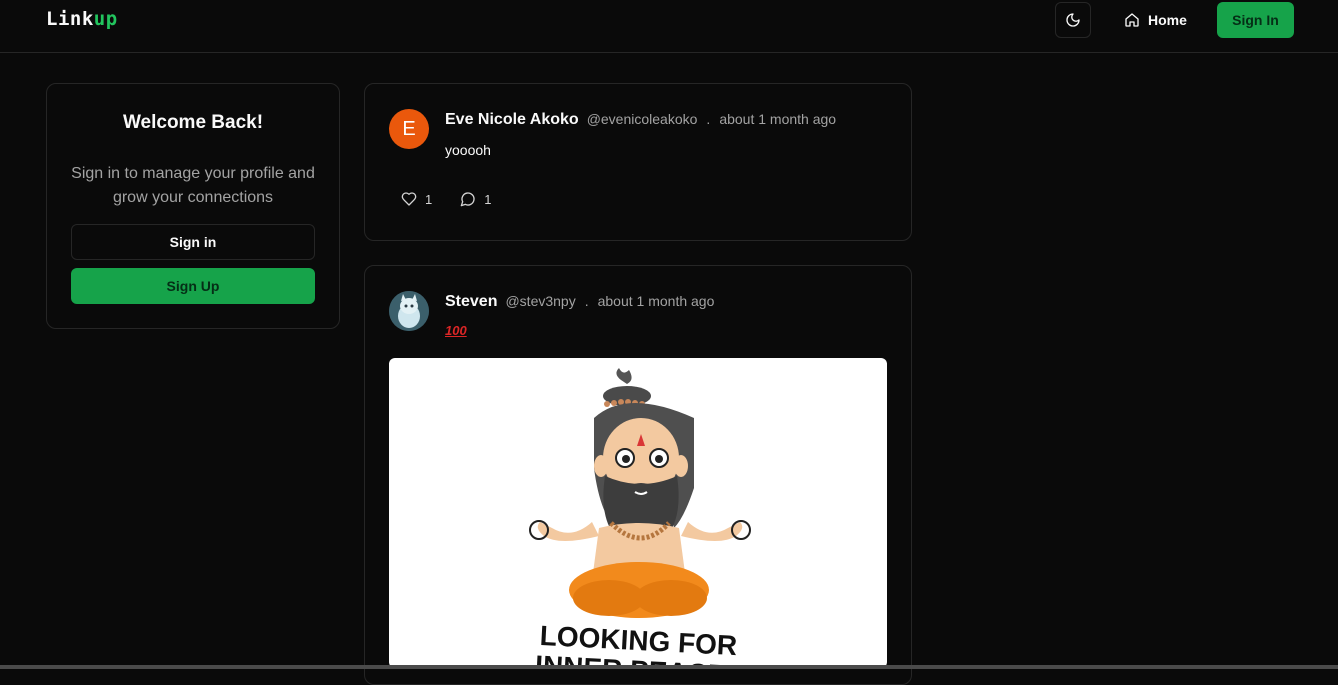 The width and height of the screenshot is (1338, 685). What do you see at coordinates (446, 199) in the screenshot?
I see `post-actions: 1 1` at bounding box center [446, 199].